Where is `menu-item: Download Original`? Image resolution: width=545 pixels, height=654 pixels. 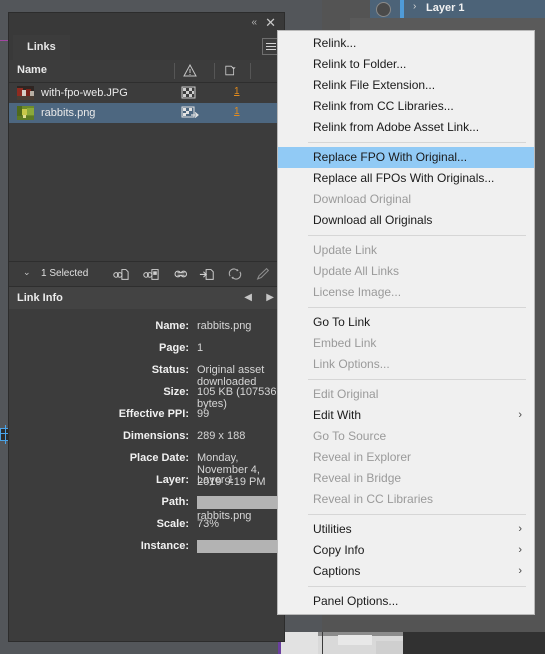 menu-item: Download Original is located at coordinates (406, 199).